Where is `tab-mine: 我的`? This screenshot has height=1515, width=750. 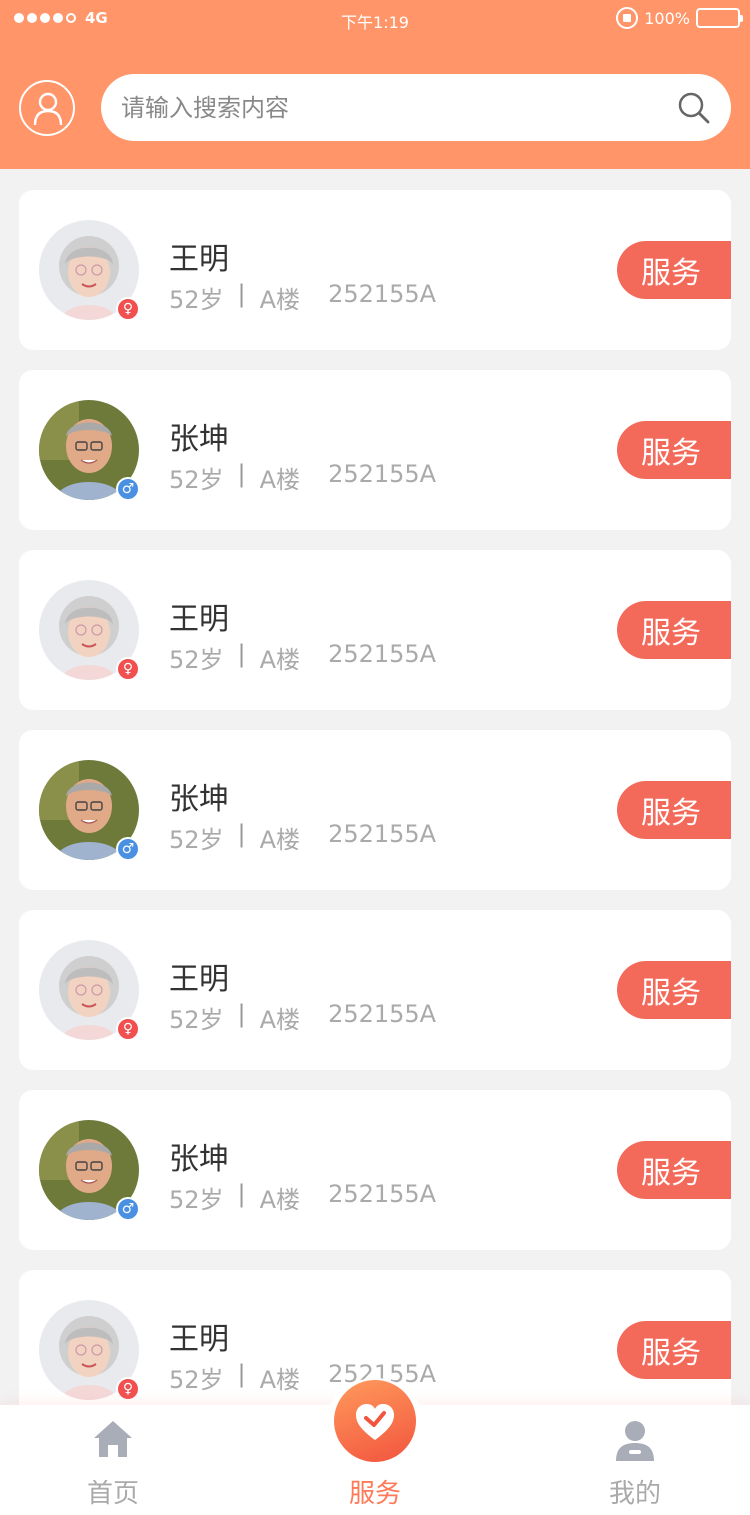
tab-mine: 我的 is located at coordinates (635, 1460).